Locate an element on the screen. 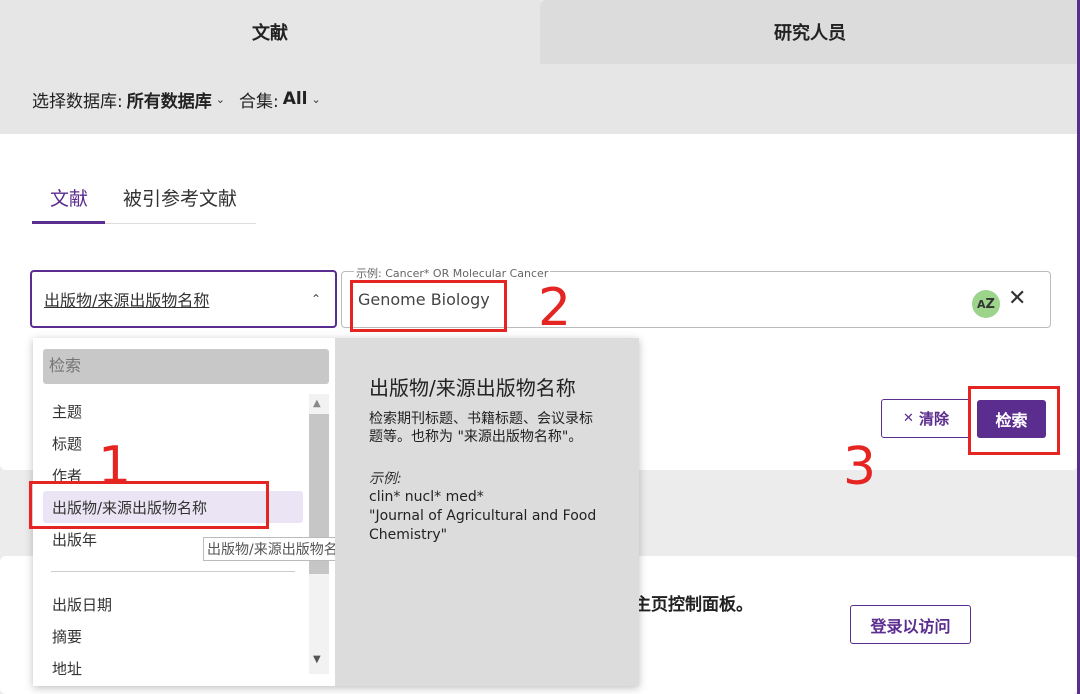 The height and width of the screenshot is (694, 1080). main-tabs: 文献 研究人员 is located at coordinates (540, 32).